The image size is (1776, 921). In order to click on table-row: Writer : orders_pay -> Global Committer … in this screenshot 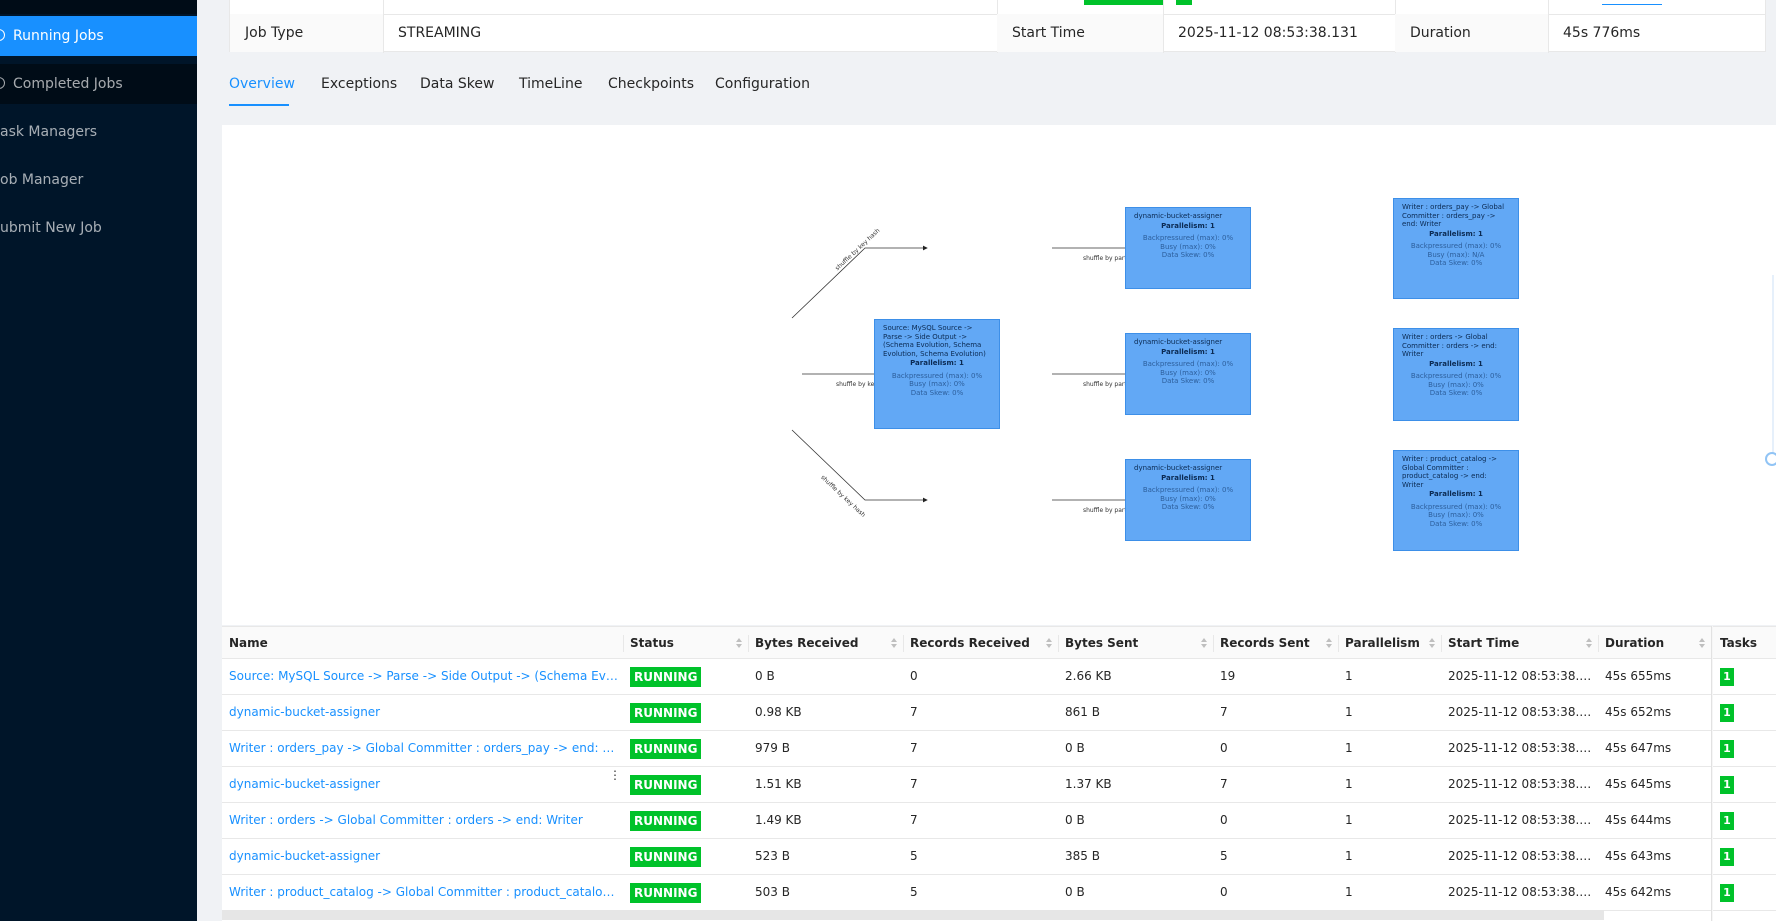, I will do `click(999, 749)`.